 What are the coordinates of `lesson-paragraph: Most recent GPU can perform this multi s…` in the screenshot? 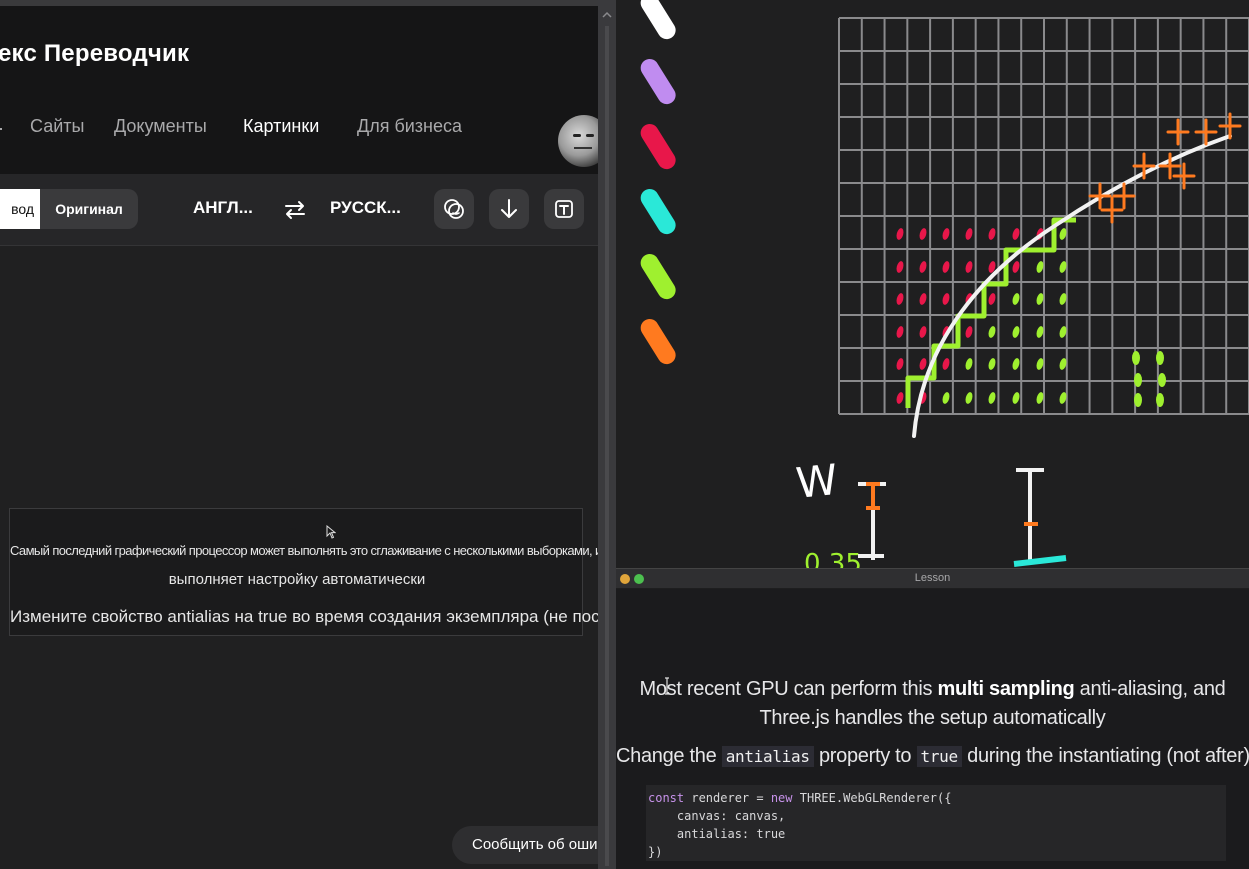 It's located at (932, 704).